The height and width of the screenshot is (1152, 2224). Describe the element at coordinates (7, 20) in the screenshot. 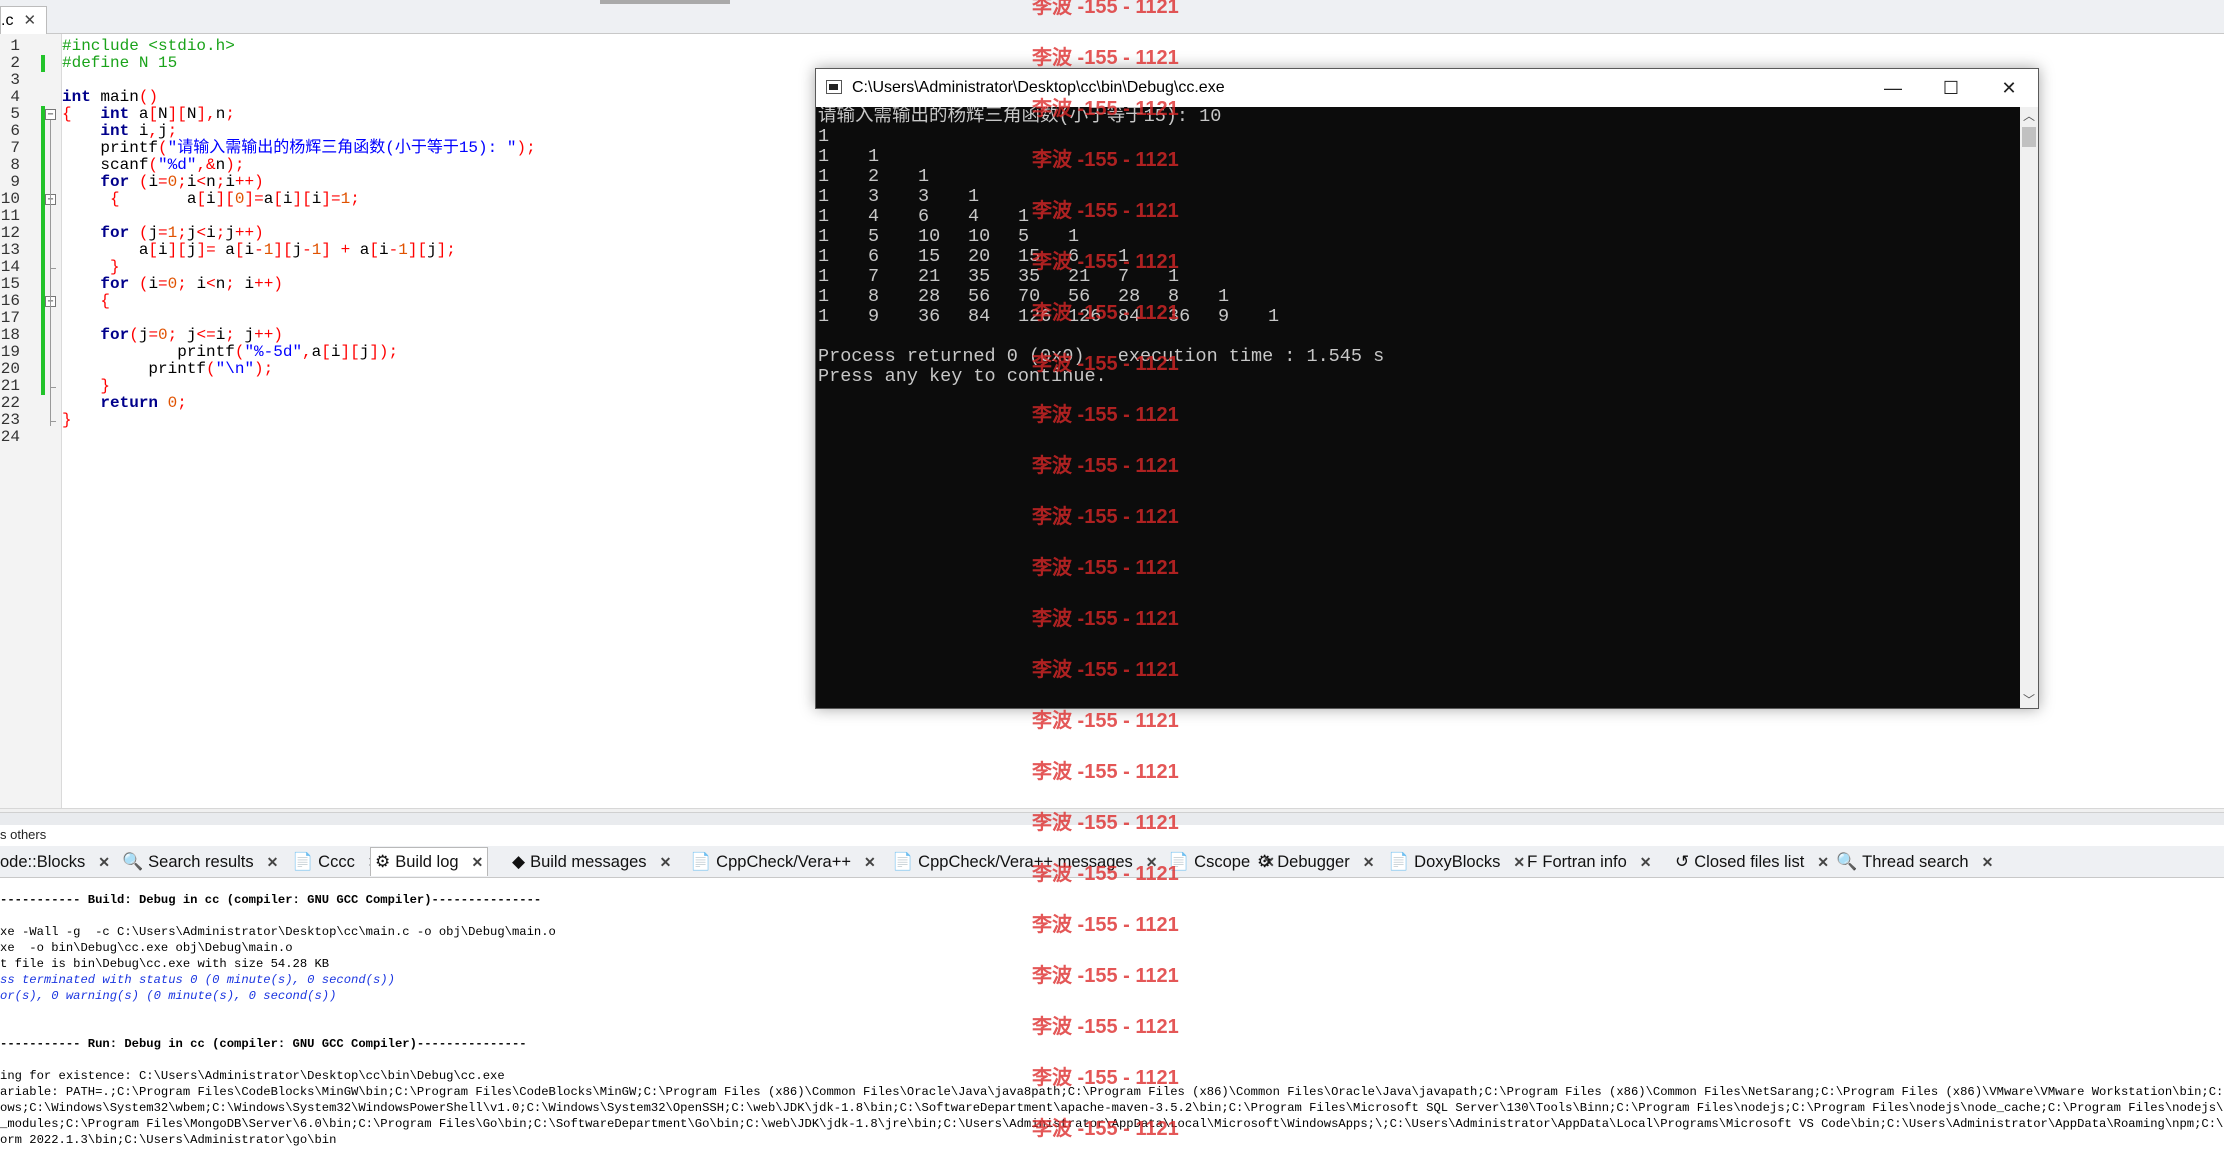

I see `file-tab-label: .c` at that location.